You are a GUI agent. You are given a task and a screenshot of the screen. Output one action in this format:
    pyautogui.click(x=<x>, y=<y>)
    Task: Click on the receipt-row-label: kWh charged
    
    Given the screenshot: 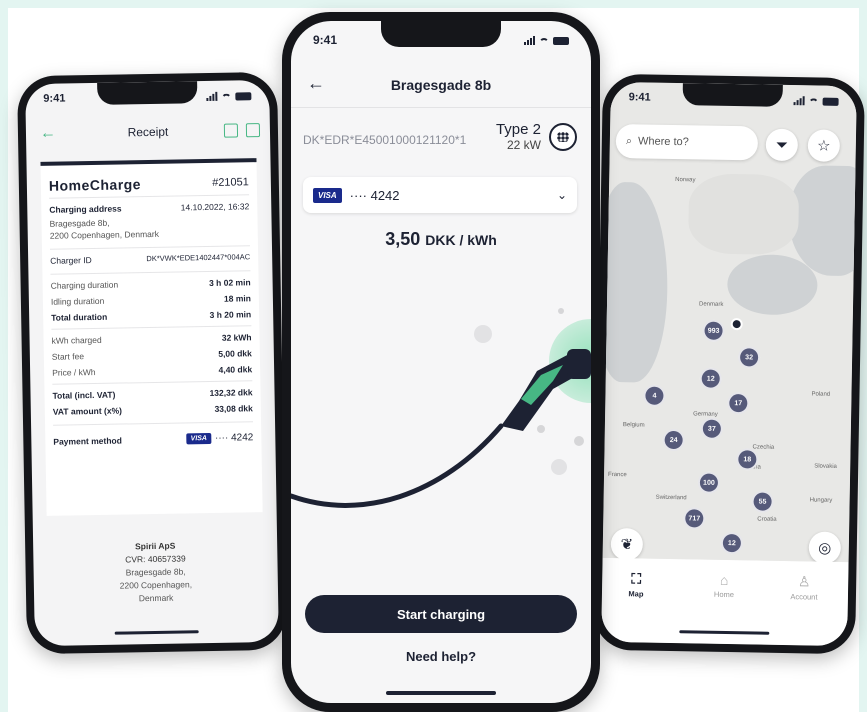 What is the action you would take?
    pyautogui.click(x=76, y=340)
    